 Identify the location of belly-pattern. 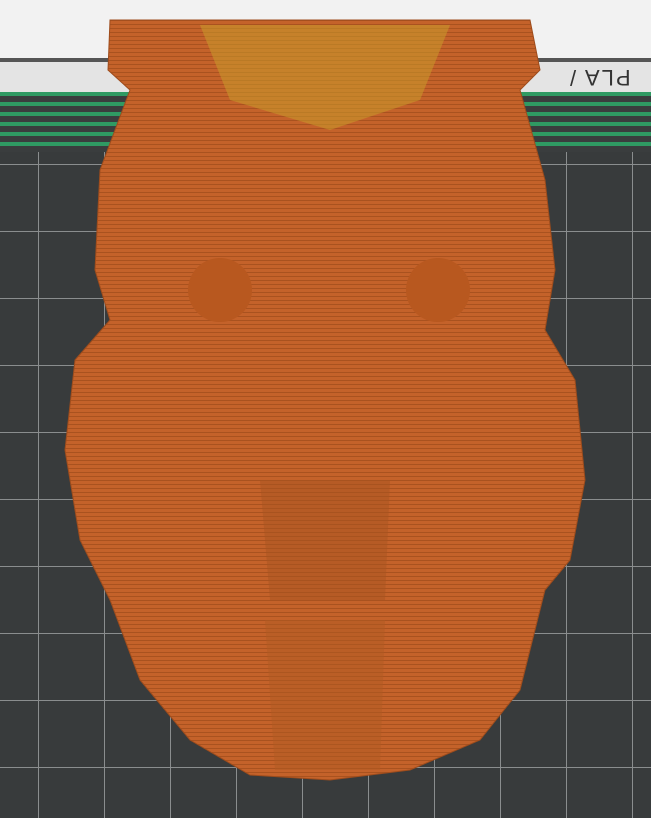
(325, 540).